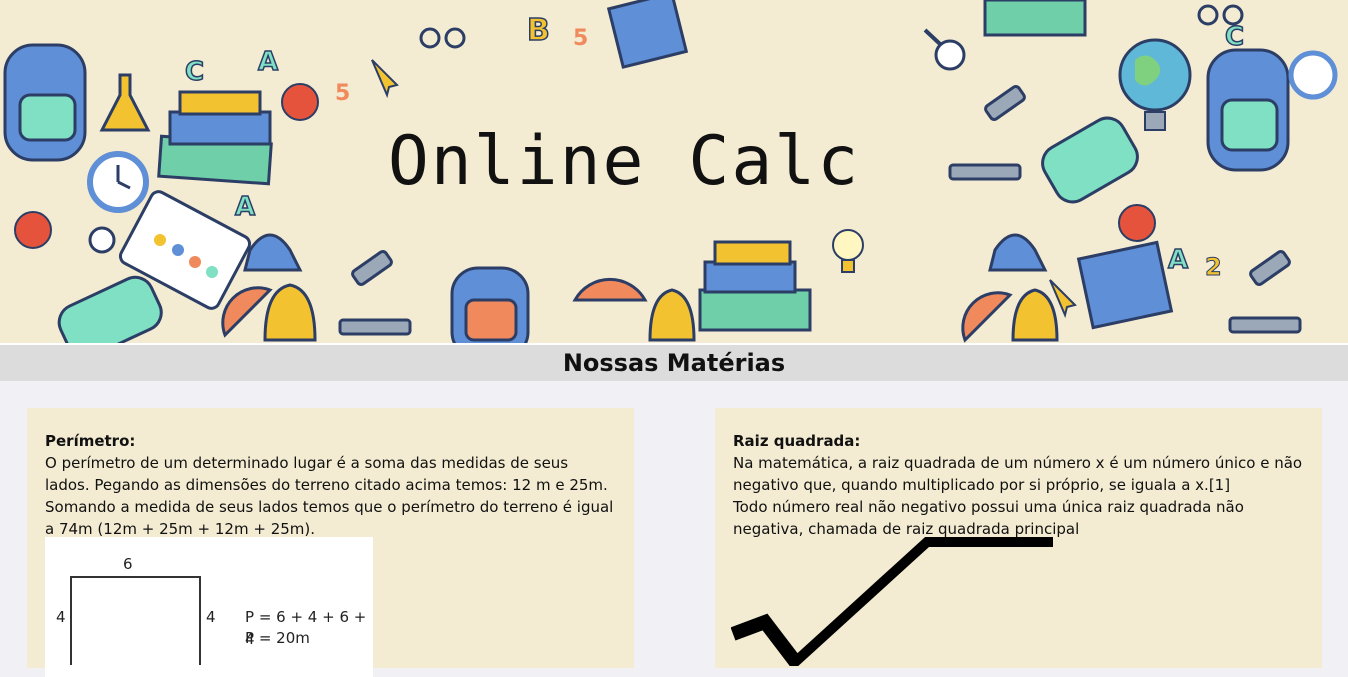  I want to click on figure-formula-2: P = 20m, so click(277, 638).